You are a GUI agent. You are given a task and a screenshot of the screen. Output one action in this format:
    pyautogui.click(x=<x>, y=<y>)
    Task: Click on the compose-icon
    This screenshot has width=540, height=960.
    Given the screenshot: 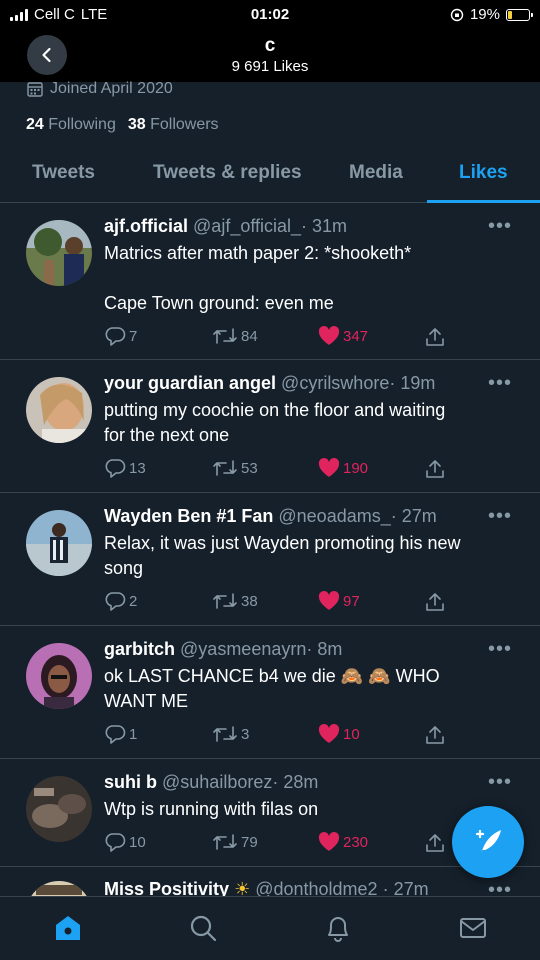 What is the action you would take?
    pyautogui.click(x=488, y=842)
    